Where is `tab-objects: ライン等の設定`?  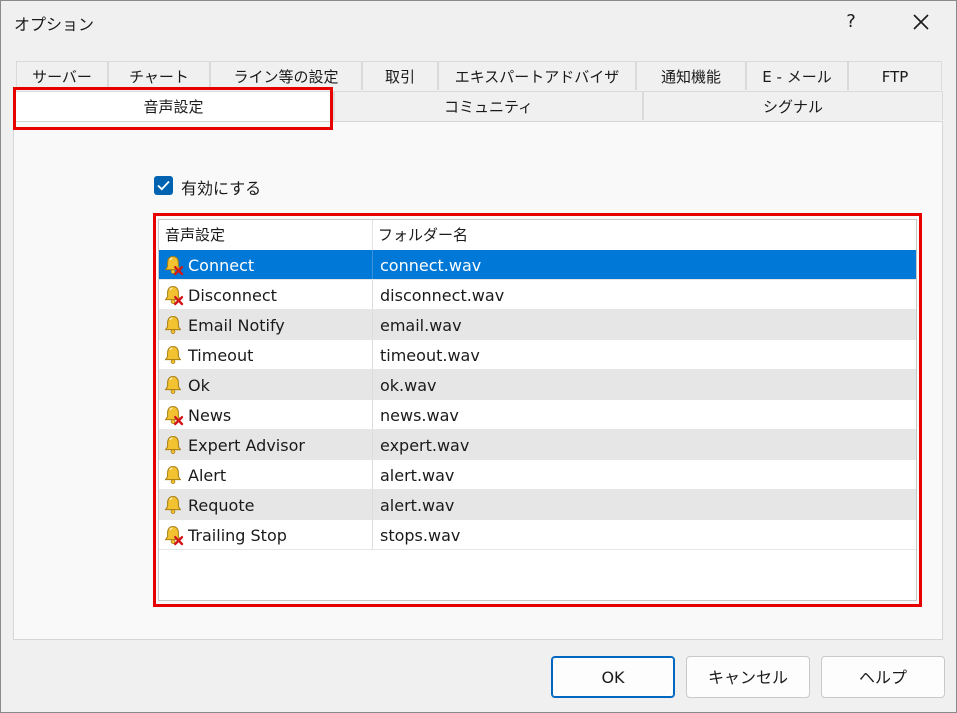
tab-objects: ライン等の設定 is located at coordinates (286, 75).